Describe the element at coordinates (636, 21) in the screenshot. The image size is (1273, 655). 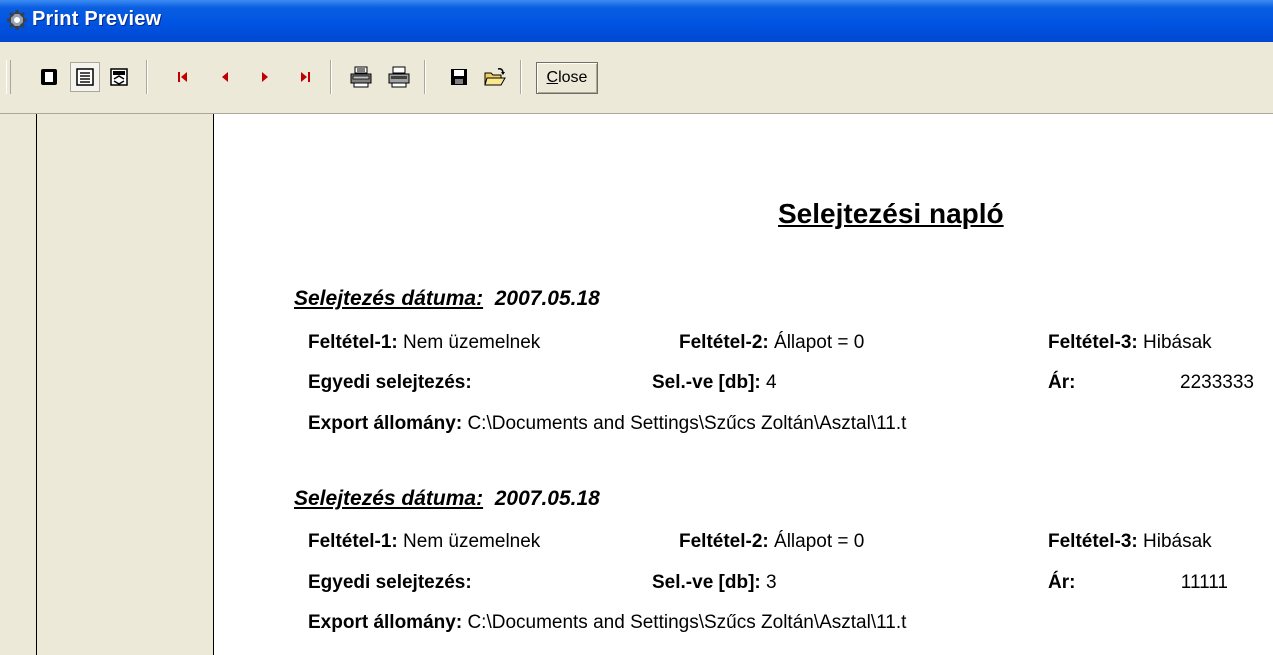
I see `title-bar: Print Preview` at that location.